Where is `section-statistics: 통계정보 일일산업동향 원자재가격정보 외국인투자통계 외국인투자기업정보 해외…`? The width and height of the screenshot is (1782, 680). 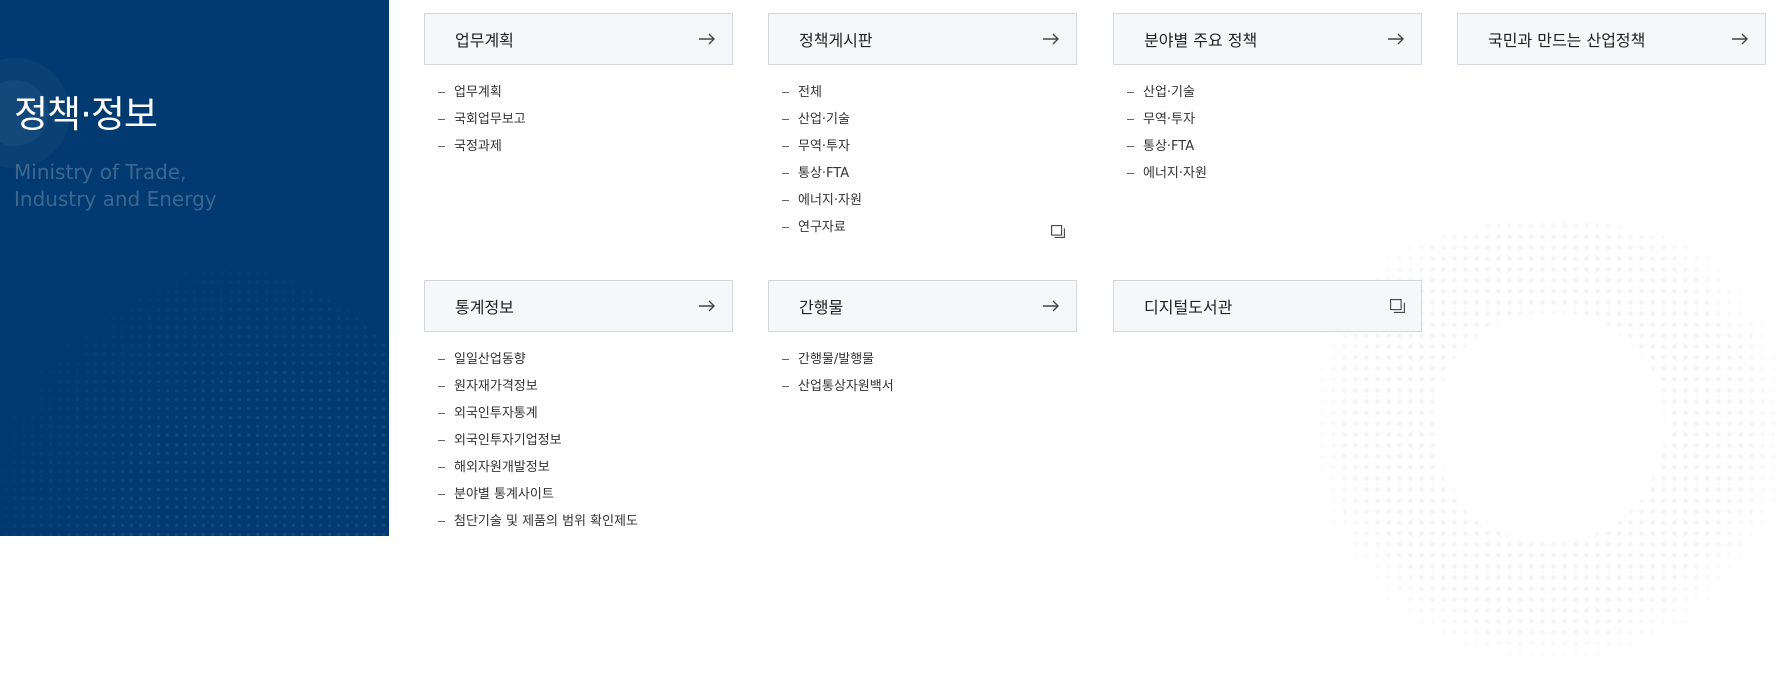
section-statistics: 통계정보 일일산업동향 원자재가격정보 외국인투자통계 외국인투자기업정보 해외… is located at coordinates (578, 407).